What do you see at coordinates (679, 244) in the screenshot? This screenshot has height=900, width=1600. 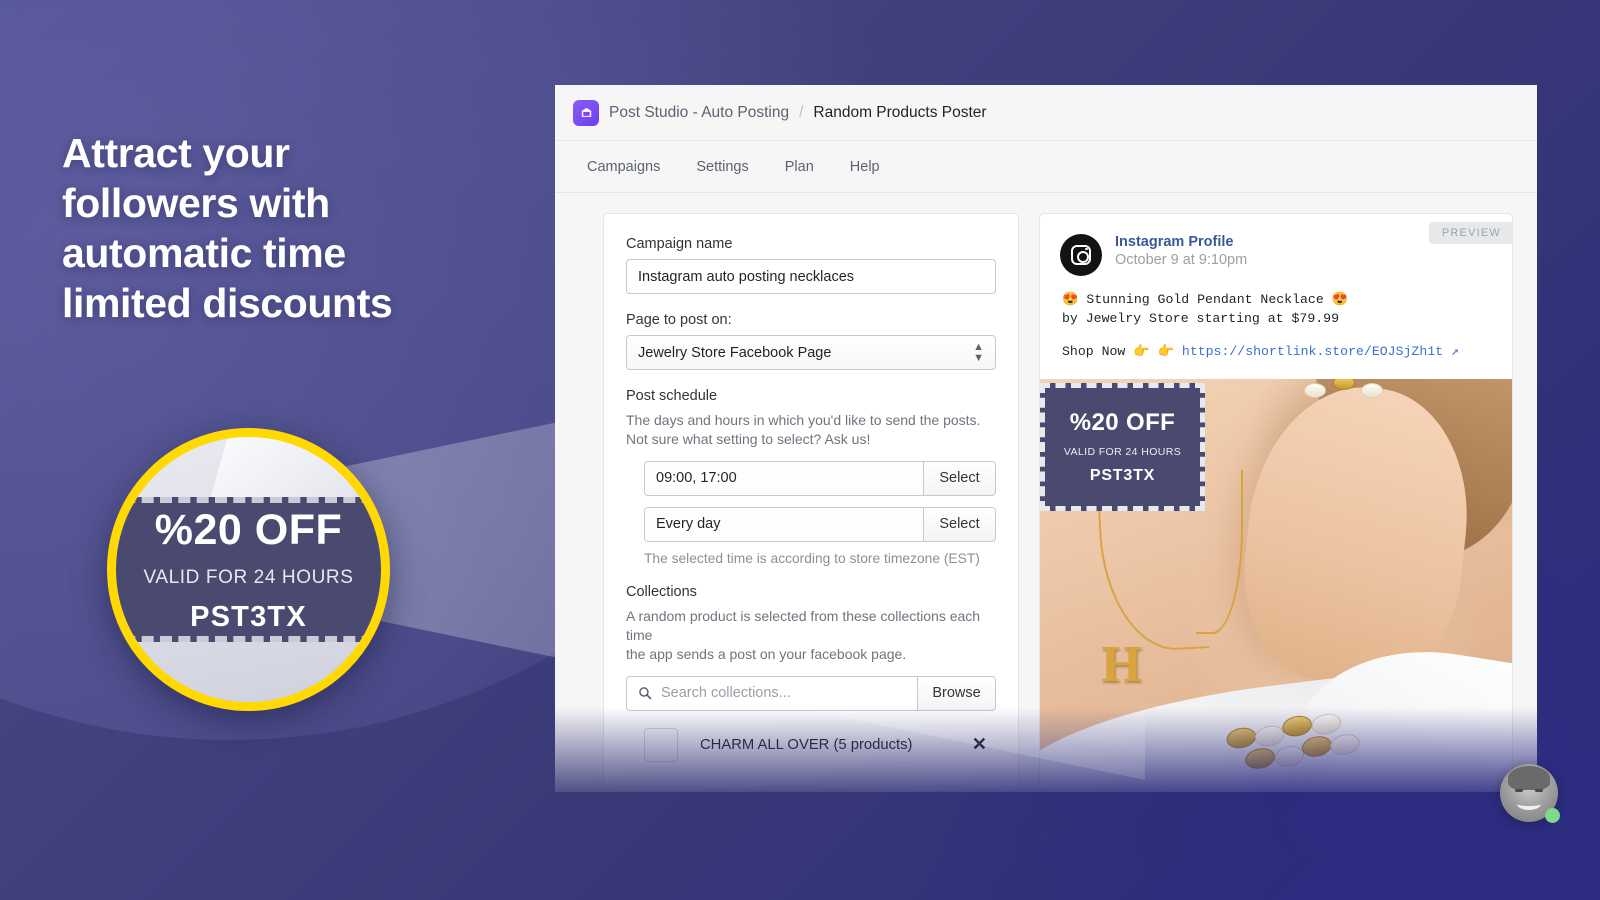 I see `campaign-name-label: Campaign name` at bounding box center [679, 244].